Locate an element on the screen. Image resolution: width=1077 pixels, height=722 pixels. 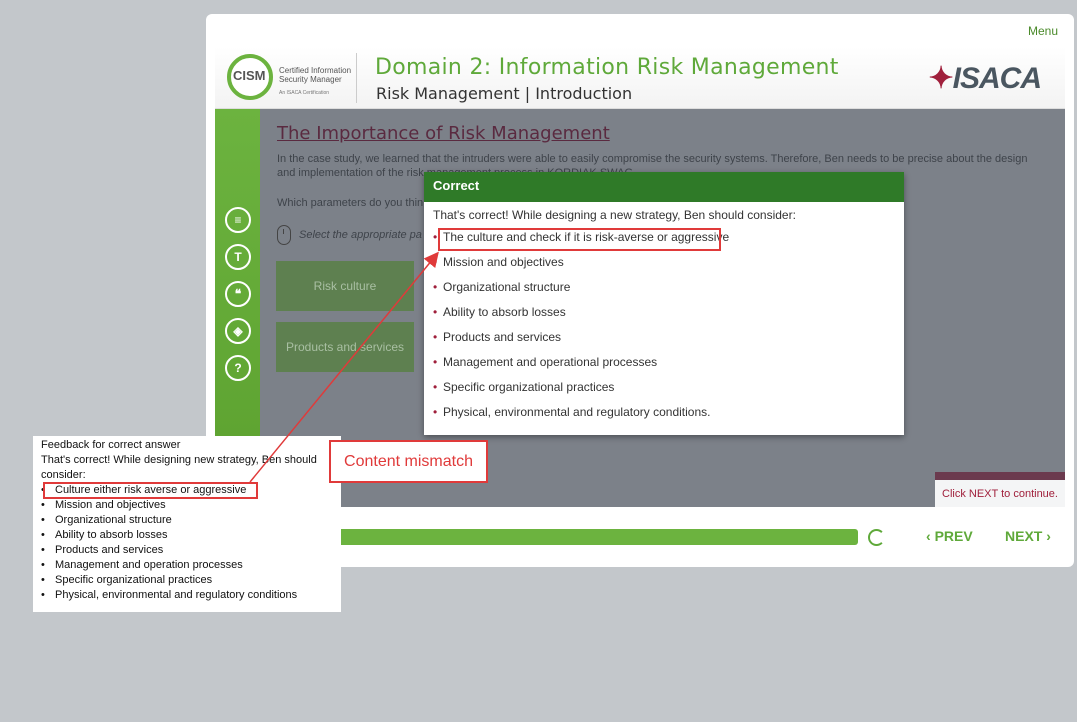
option-card: Products and services is located at coordinates (345, 347).